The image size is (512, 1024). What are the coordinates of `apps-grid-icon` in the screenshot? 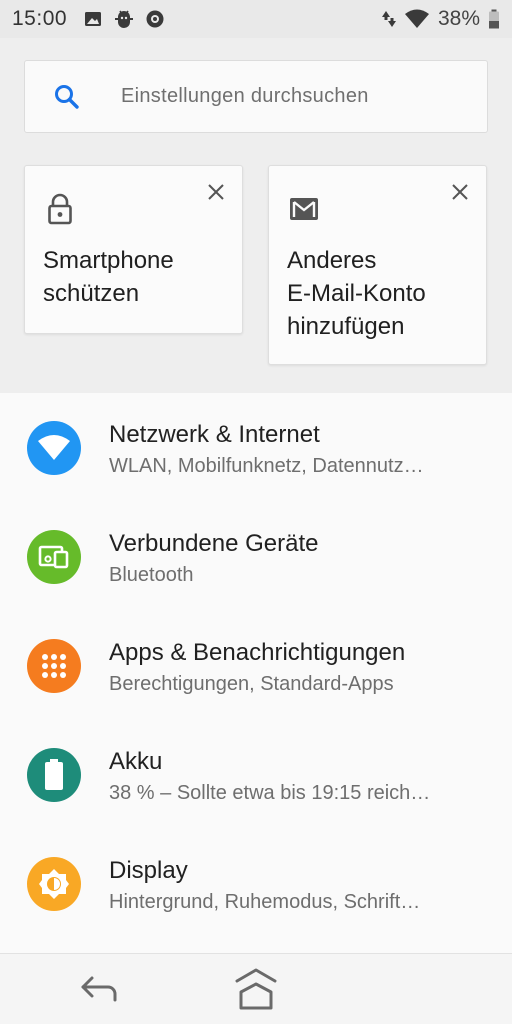 It's located at (54, 666).